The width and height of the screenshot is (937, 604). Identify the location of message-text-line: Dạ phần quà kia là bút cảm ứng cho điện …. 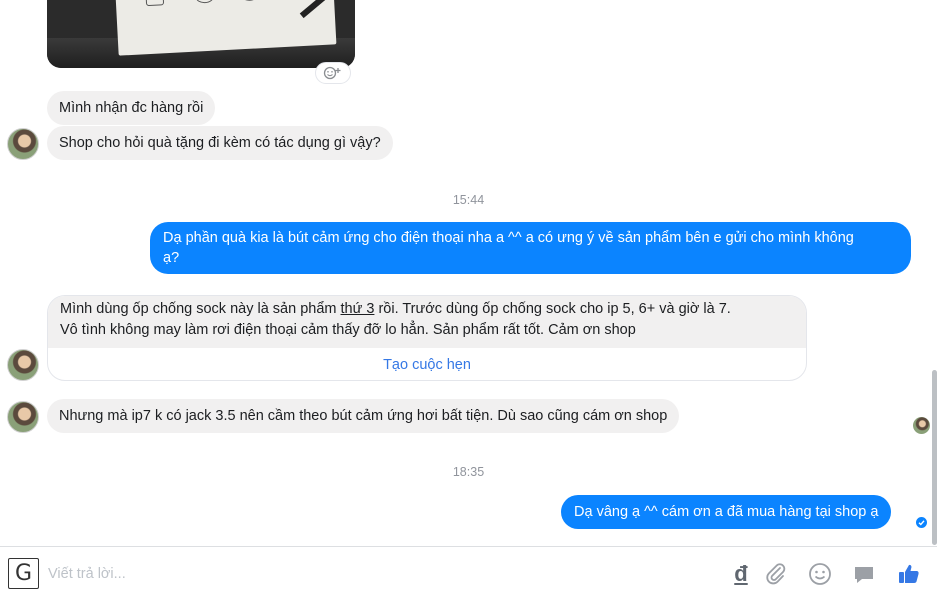
(508, 238).